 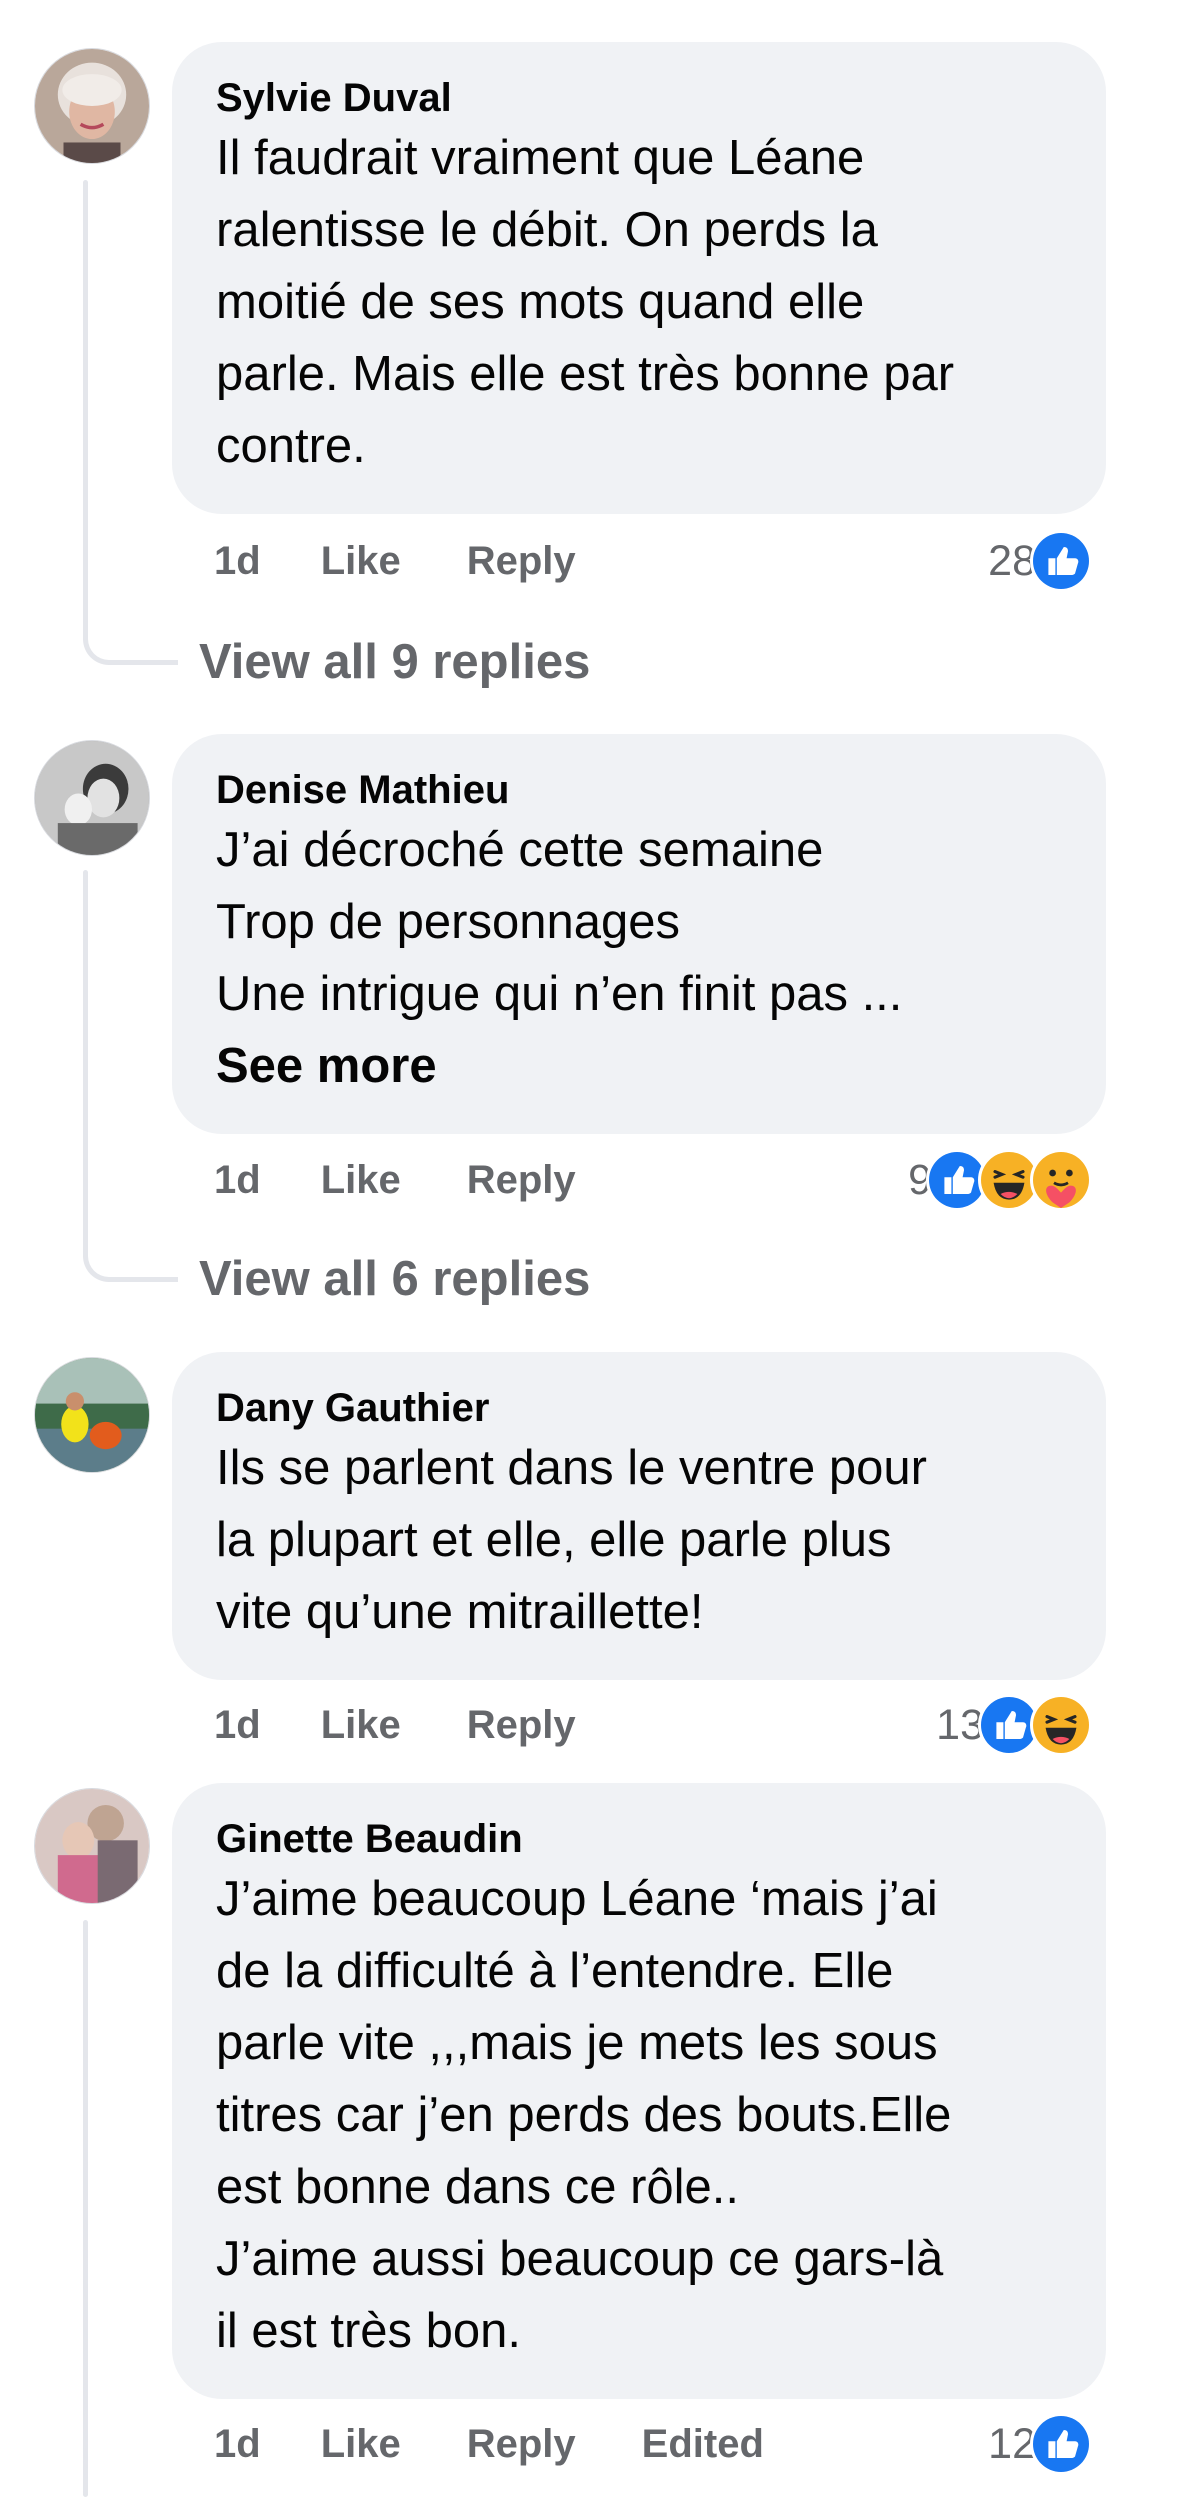 I want to click on reaction-count: 12, so click(x=1012, y=2443).